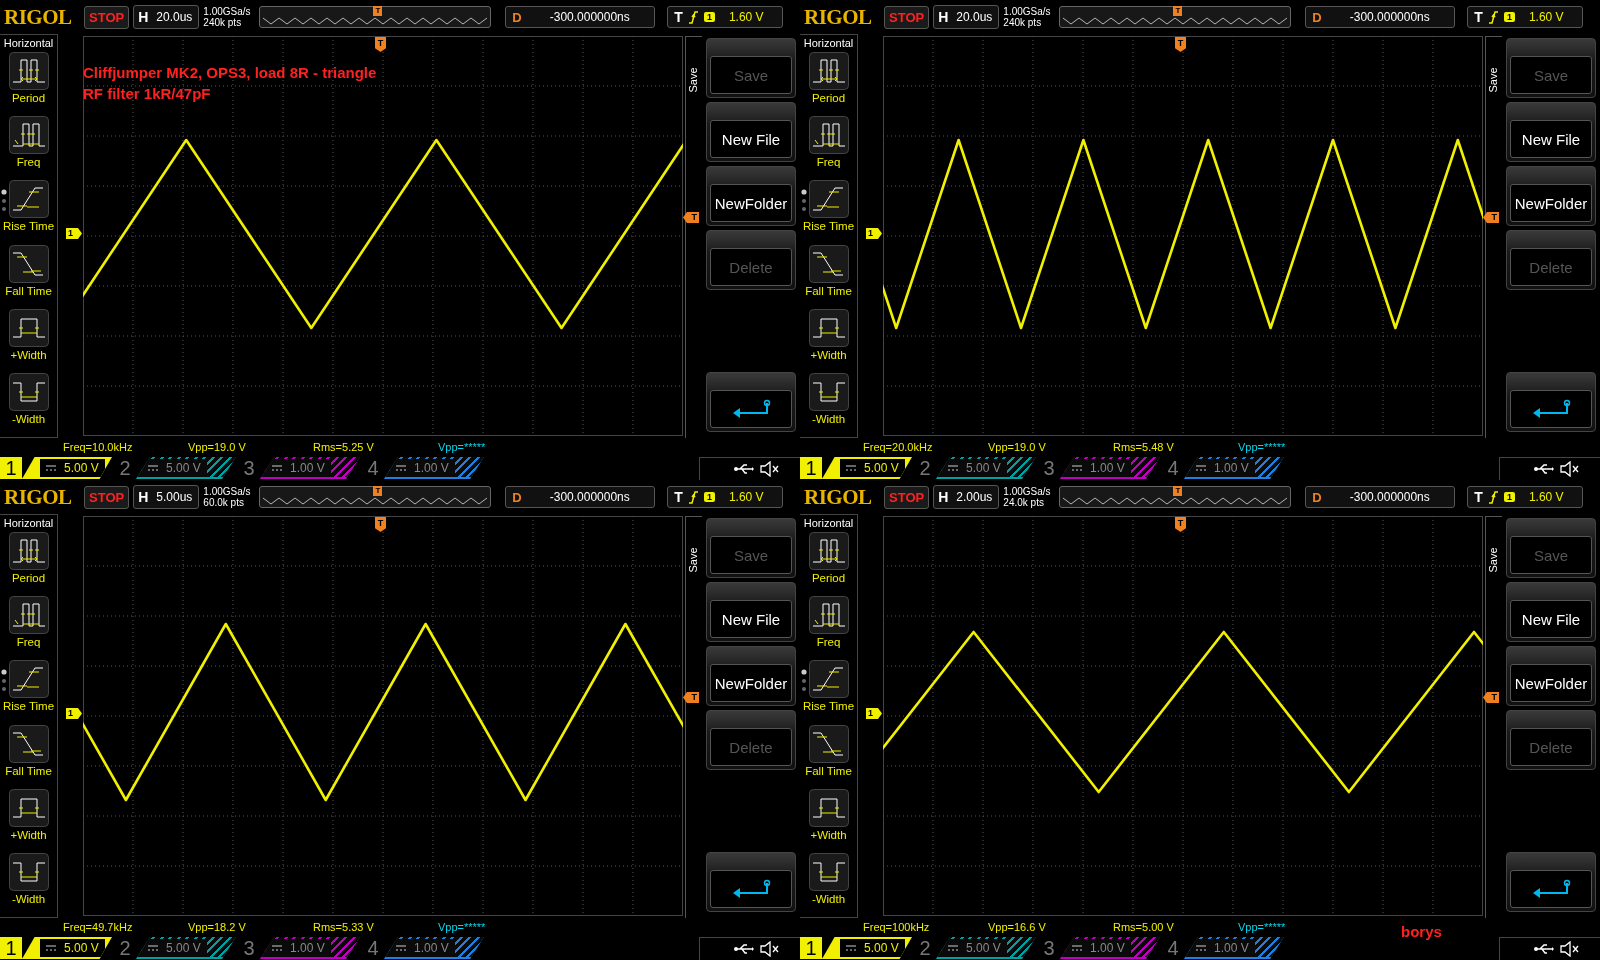 Image resolution: width=1600 pixels, height=960 pixels. I want to click on memory-depth: 240k pts, so click(223, 22).